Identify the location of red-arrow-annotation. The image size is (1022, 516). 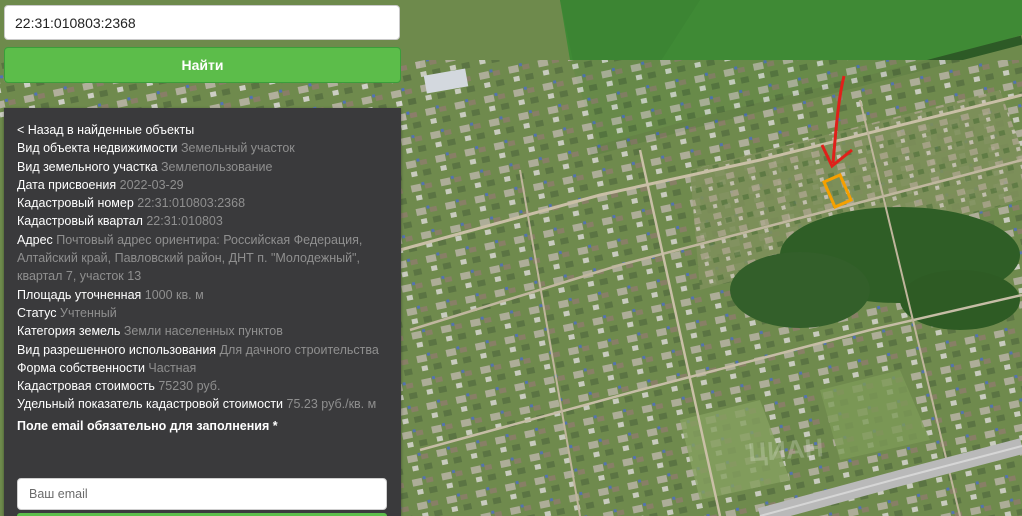
(836, 122).